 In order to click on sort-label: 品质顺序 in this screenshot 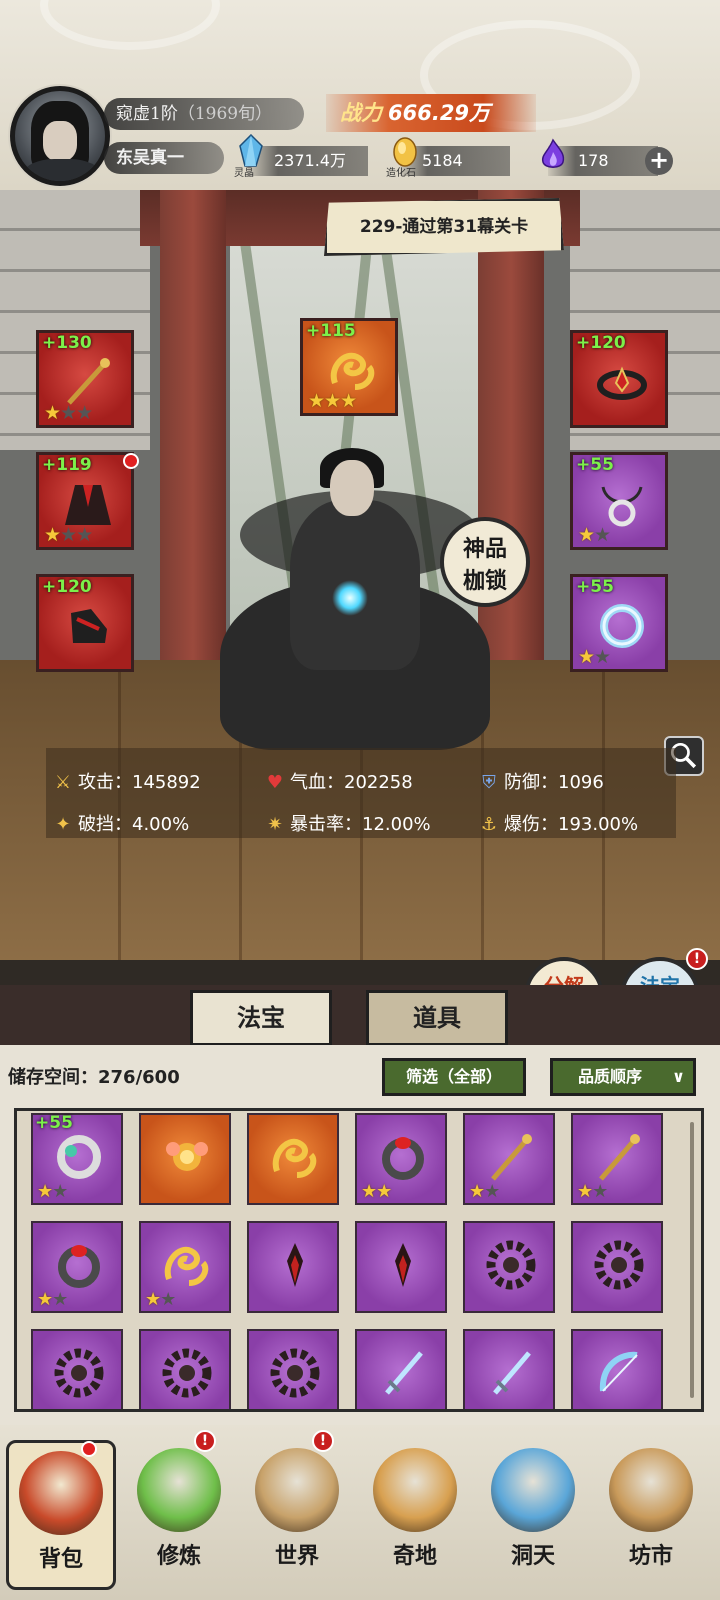, I will do `click(609, 1076)`.